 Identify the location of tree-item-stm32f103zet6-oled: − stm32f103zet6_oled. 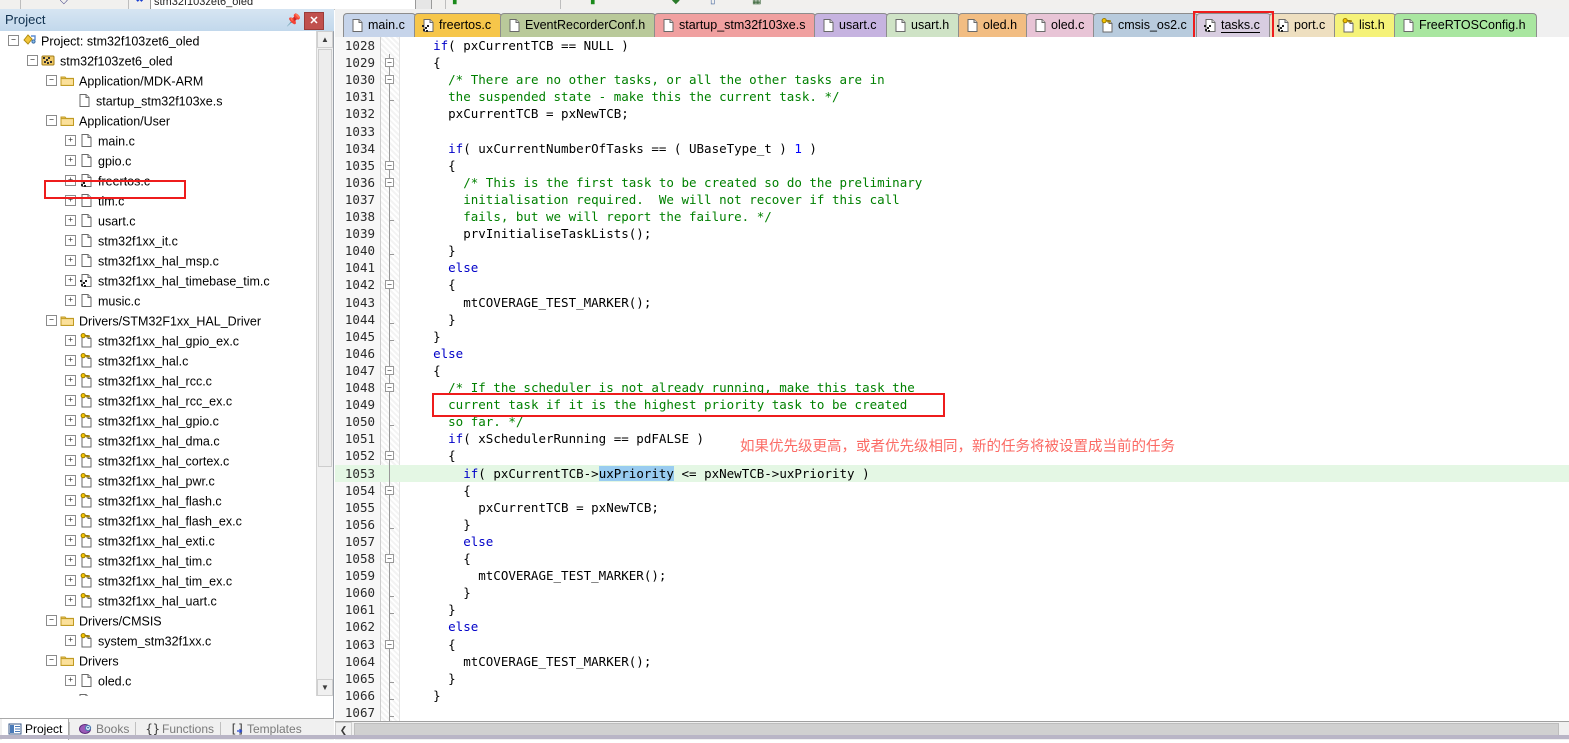
(159, 61).